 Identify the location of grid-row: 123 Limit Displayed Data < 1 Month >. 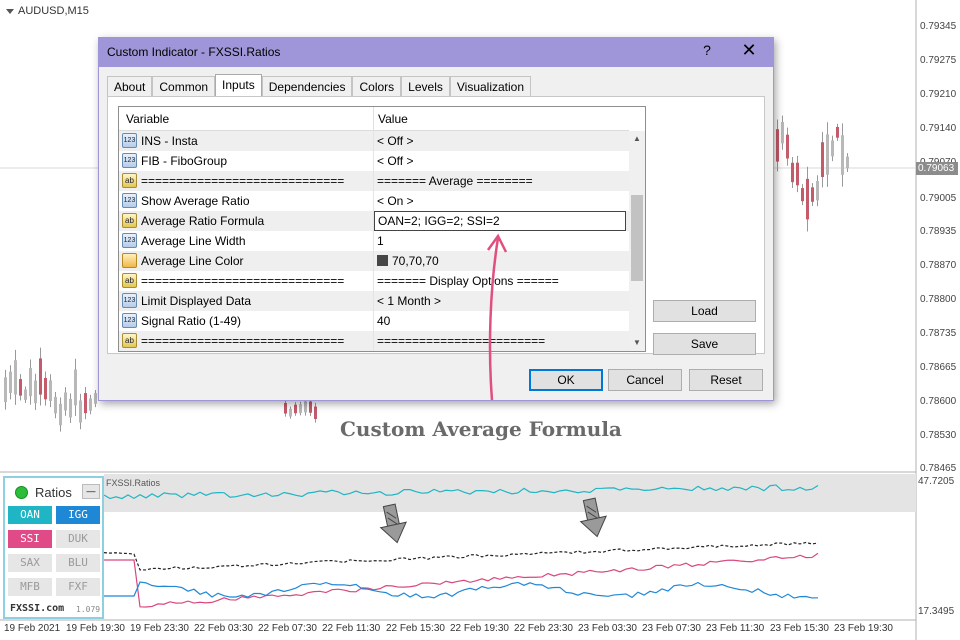
(374, 301).